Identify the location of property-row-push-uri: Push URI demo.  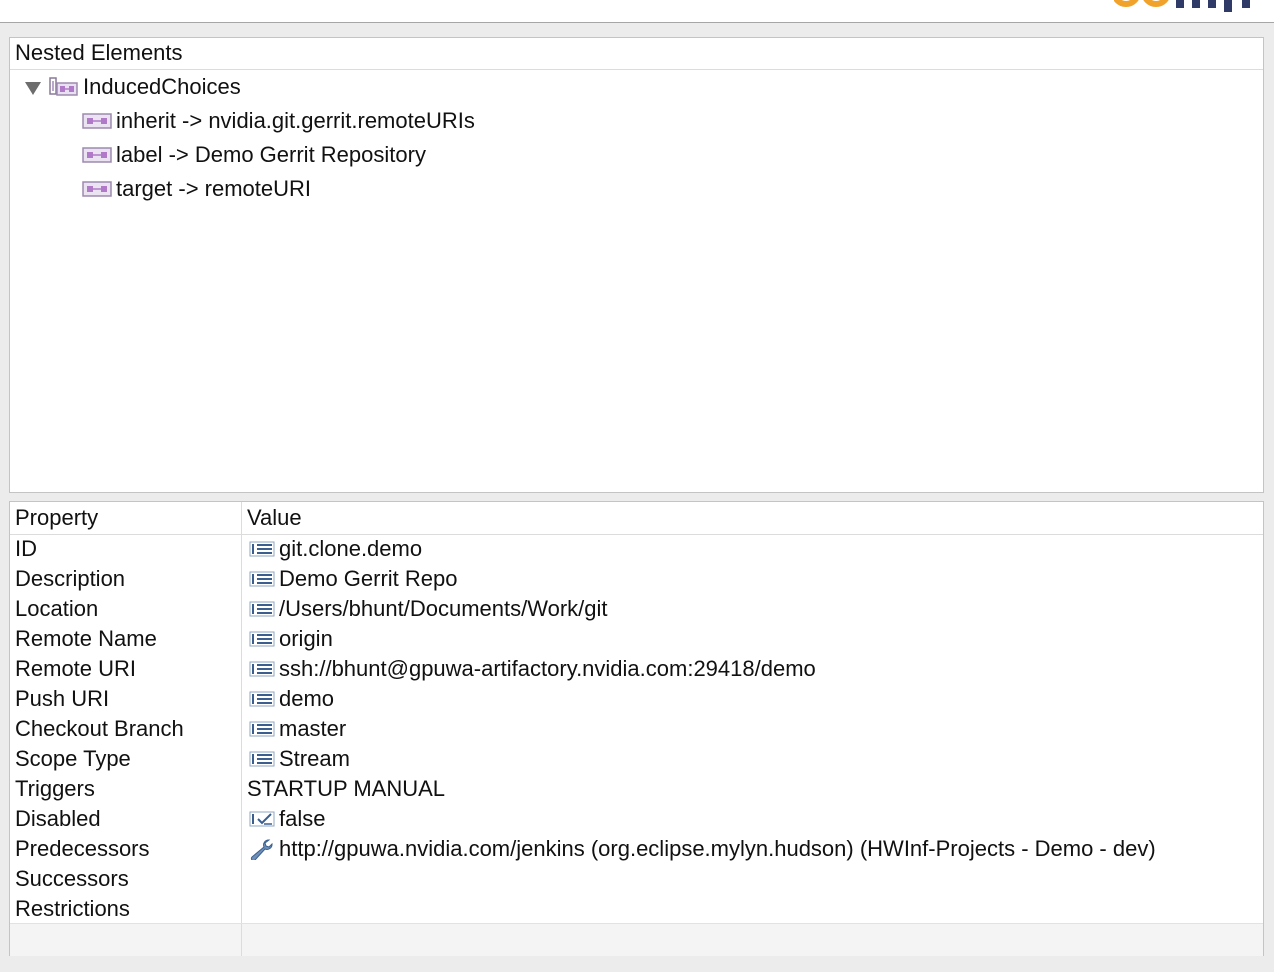
(636, 699).